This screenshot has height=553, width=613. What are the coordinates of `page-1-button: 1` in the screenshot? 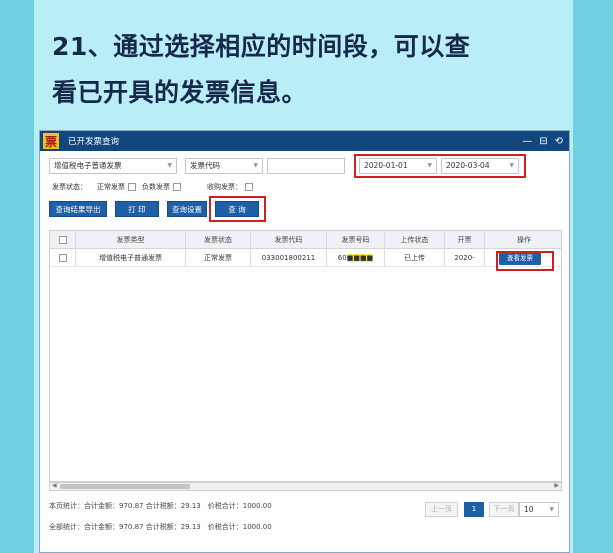 It's located at (474, 509).